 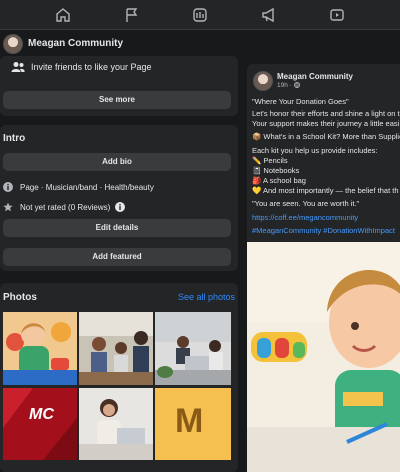 What do you see at coordinates (117, 100) in the screenshot?
I see `see-more-button: See more` at bounding box center [117, 100].